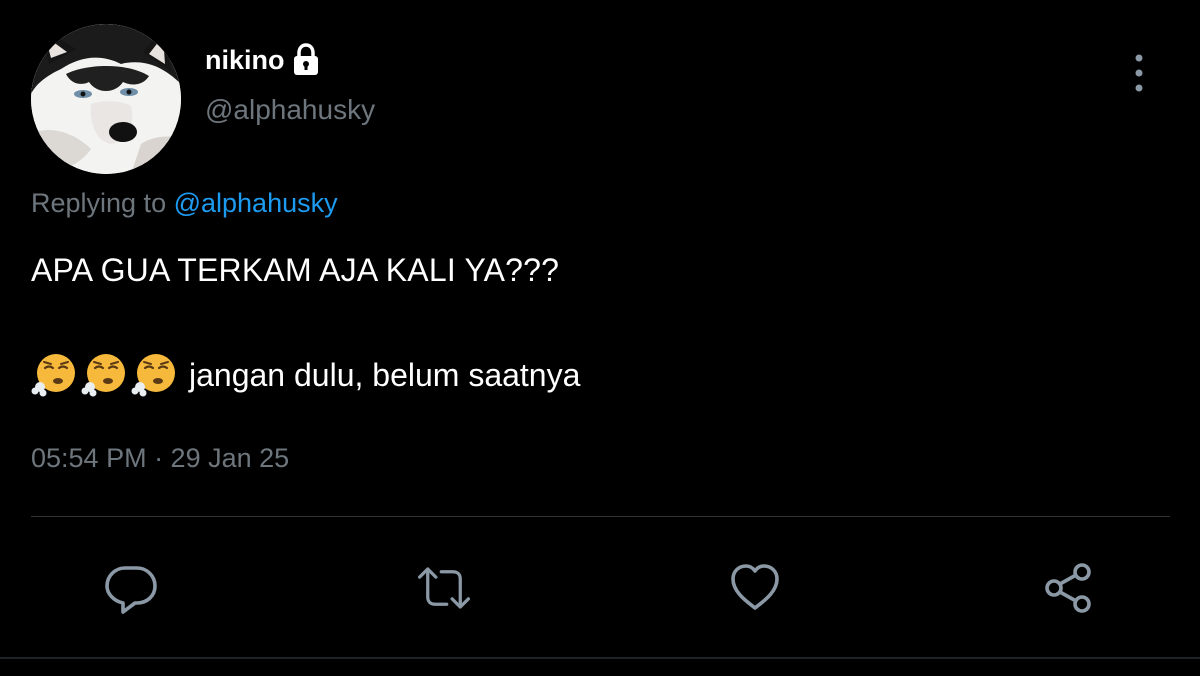 The width and height of the screenshot is (1200, 676). I want to click on tweet-text-line-emoji: jangan dulu, belum saatnya, so click(305, 375).